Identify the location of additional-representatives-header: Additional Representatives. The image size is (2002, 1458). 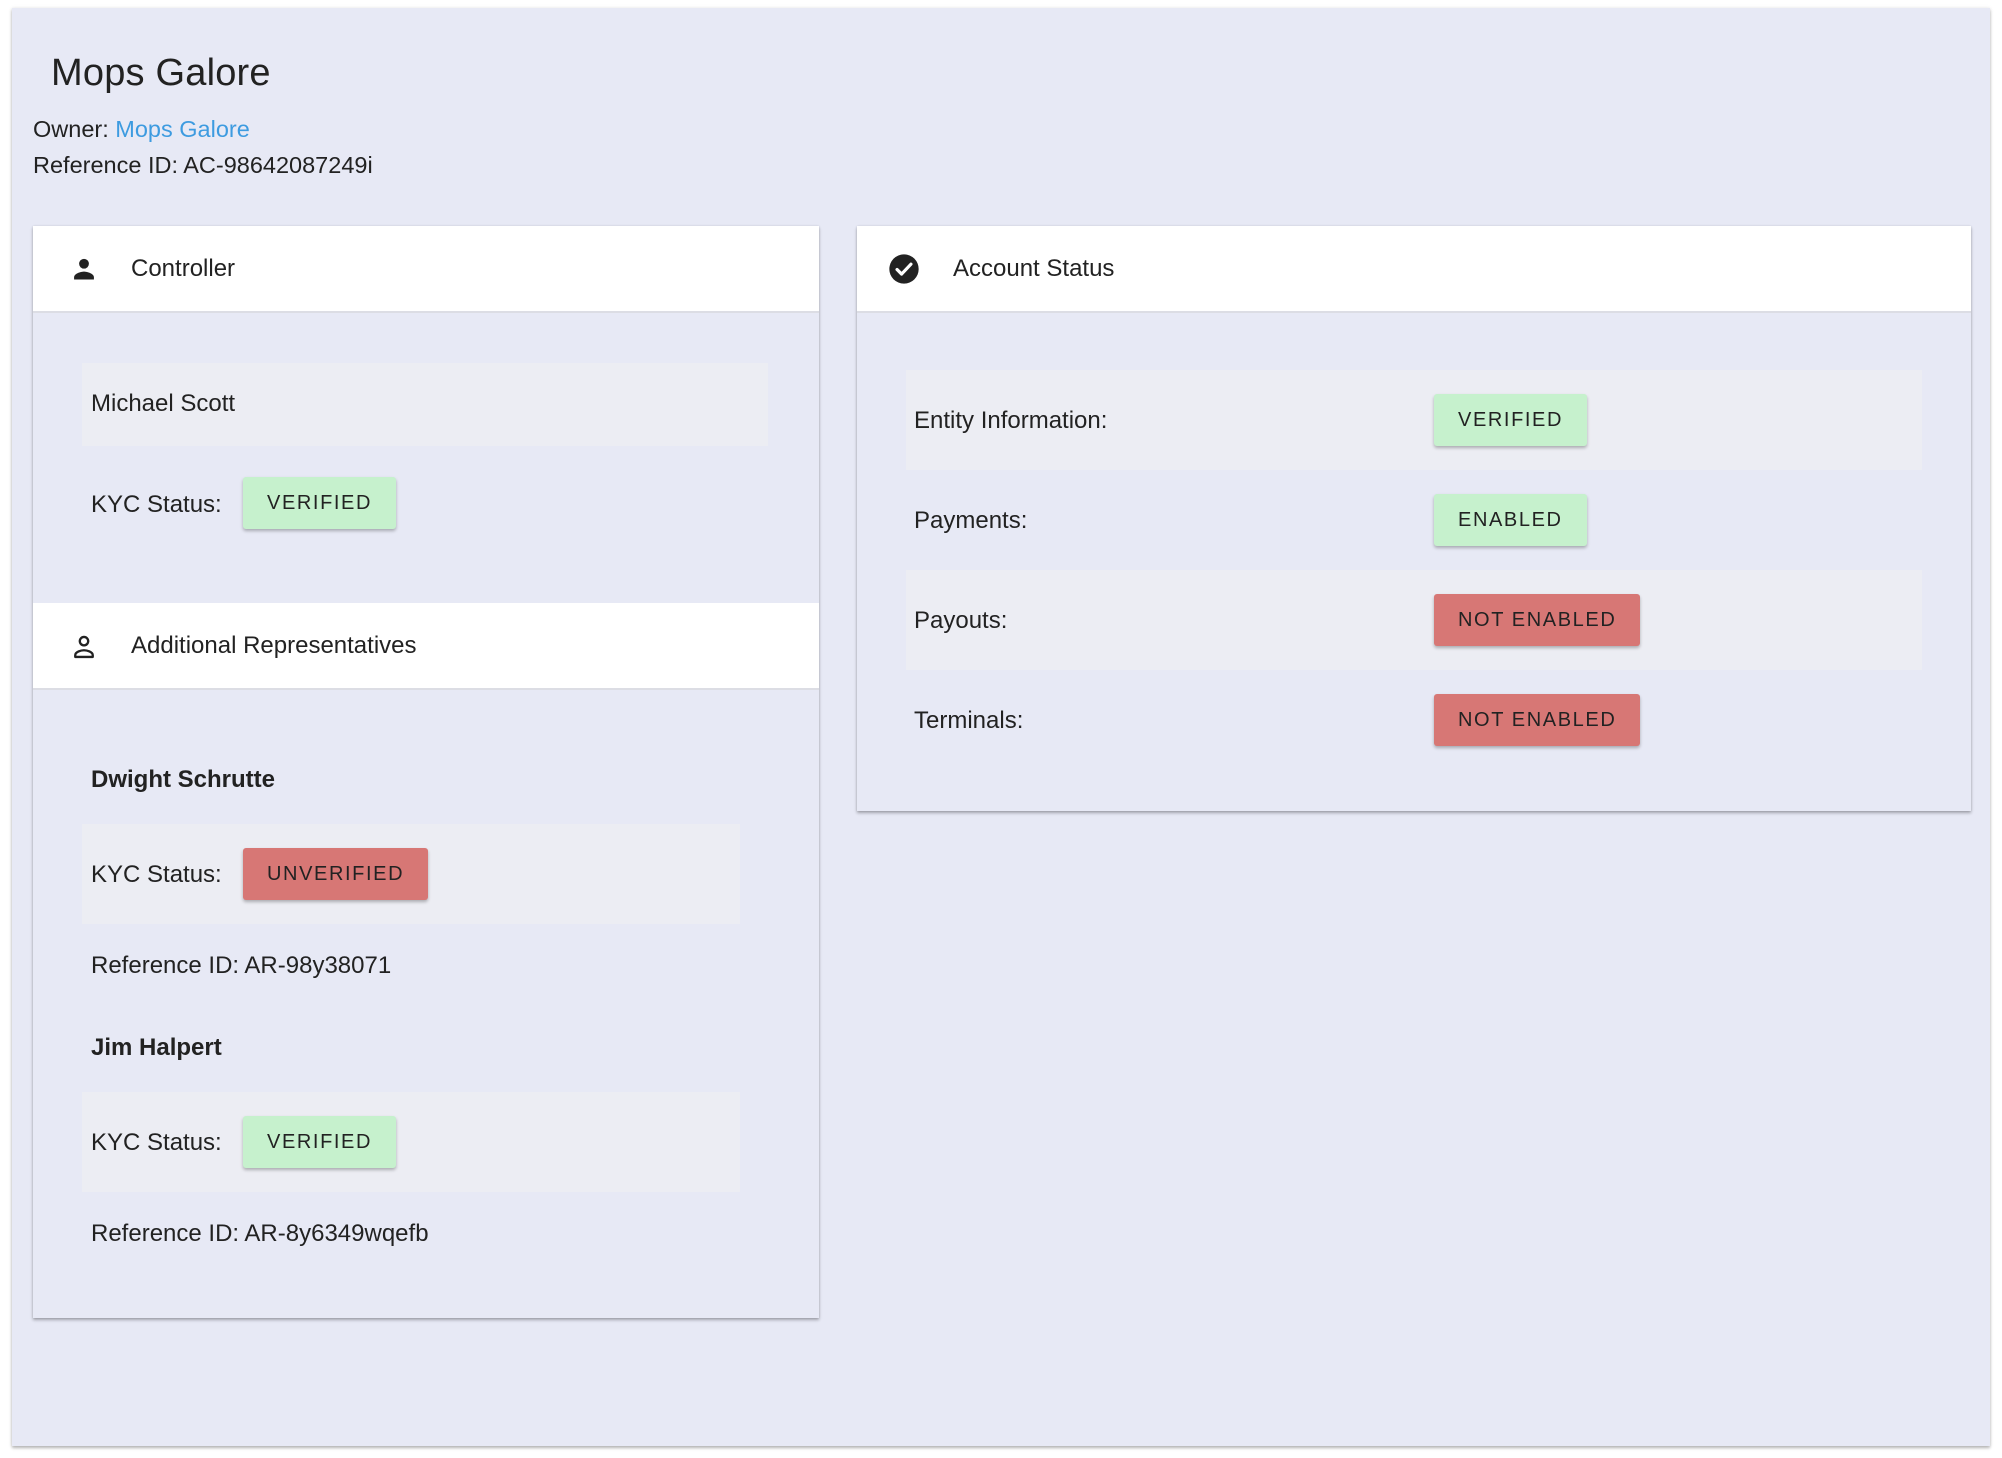
(426, 646).